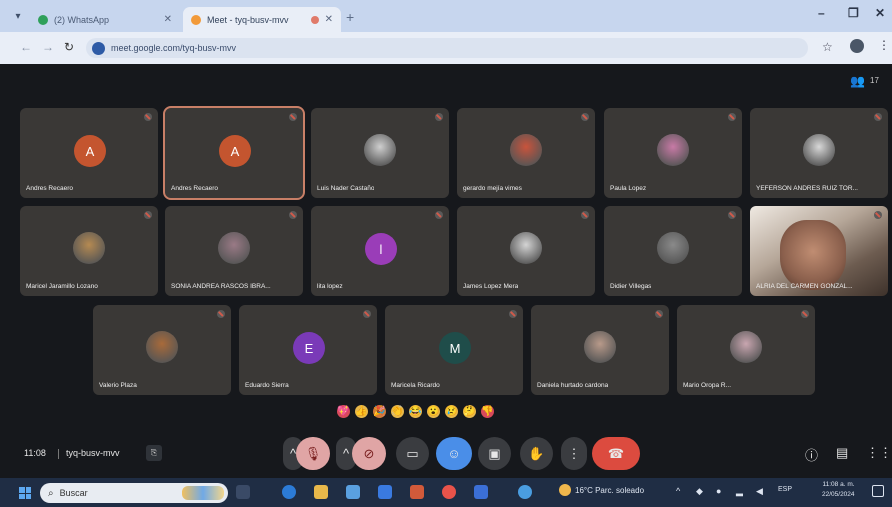  Describe the element at coordinates (203, 493) in the screenshot. I see `search-highlight-image` at that location.